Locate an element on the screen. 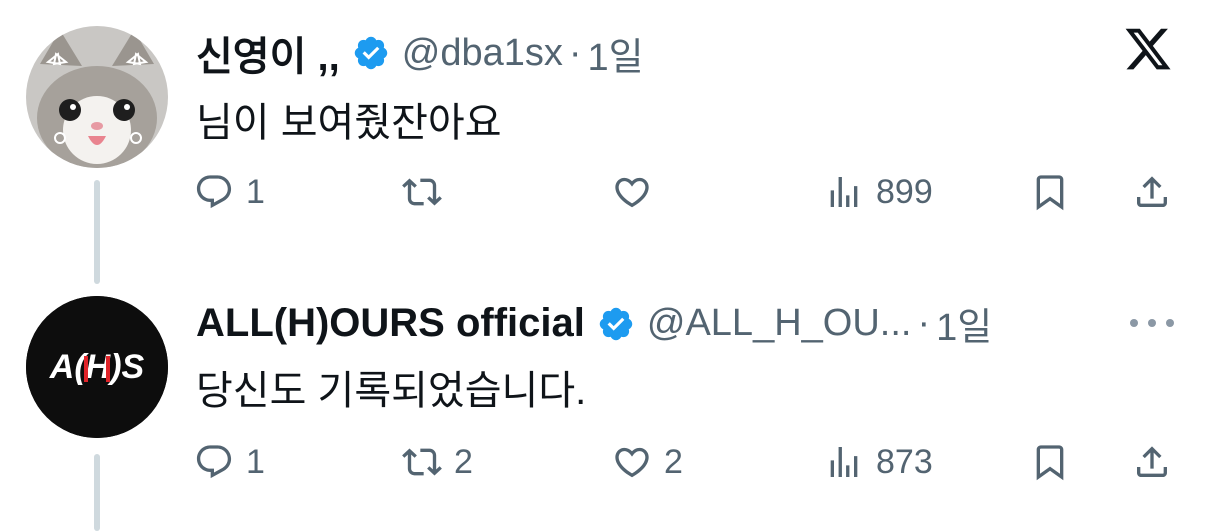  display-name: 신영이 ,, is located at coordinates (268, 53).